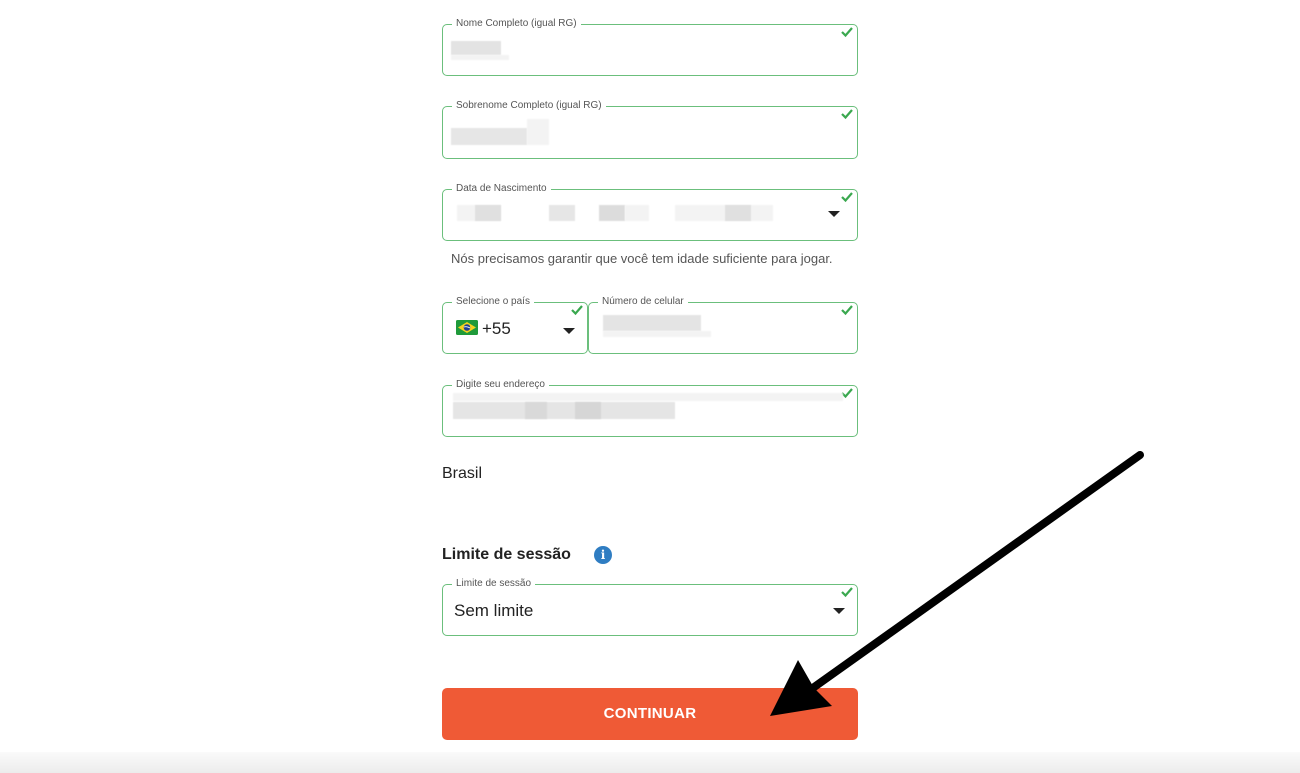  Describe the element at coordinates (723, 325) in the screenshot. I see `phone-field: Número de celular` at that location.